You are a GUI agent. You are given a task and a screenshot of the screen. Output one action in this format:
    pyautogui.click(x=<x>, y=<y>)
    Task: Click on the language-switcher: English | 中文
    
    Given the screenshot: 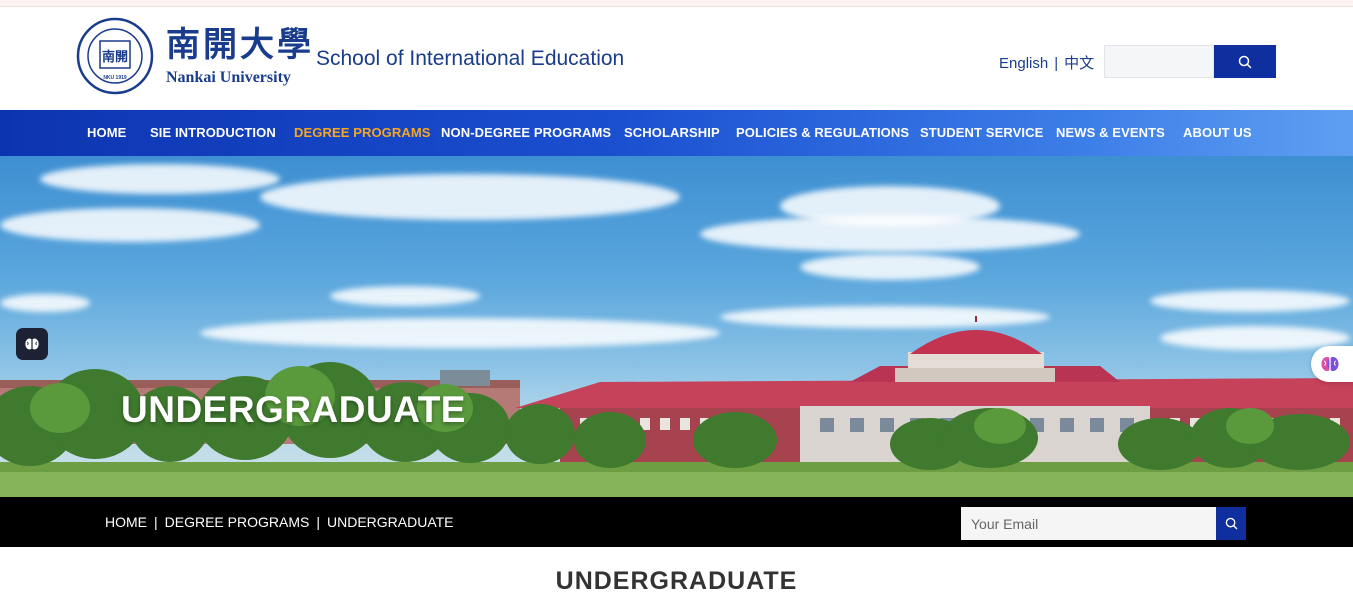 What is the action you would take?
    pyautogui.click(x=1046, y=62)
    